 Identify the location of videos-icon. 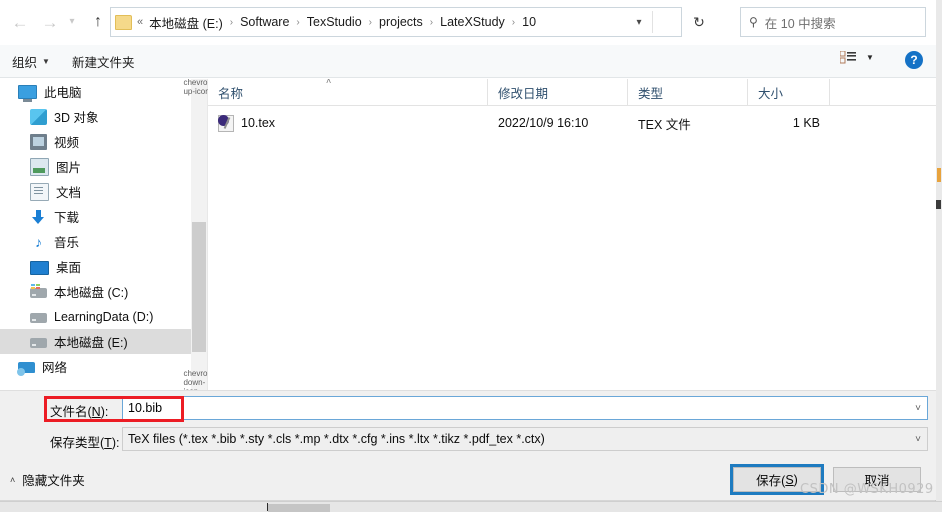
(38, 141).